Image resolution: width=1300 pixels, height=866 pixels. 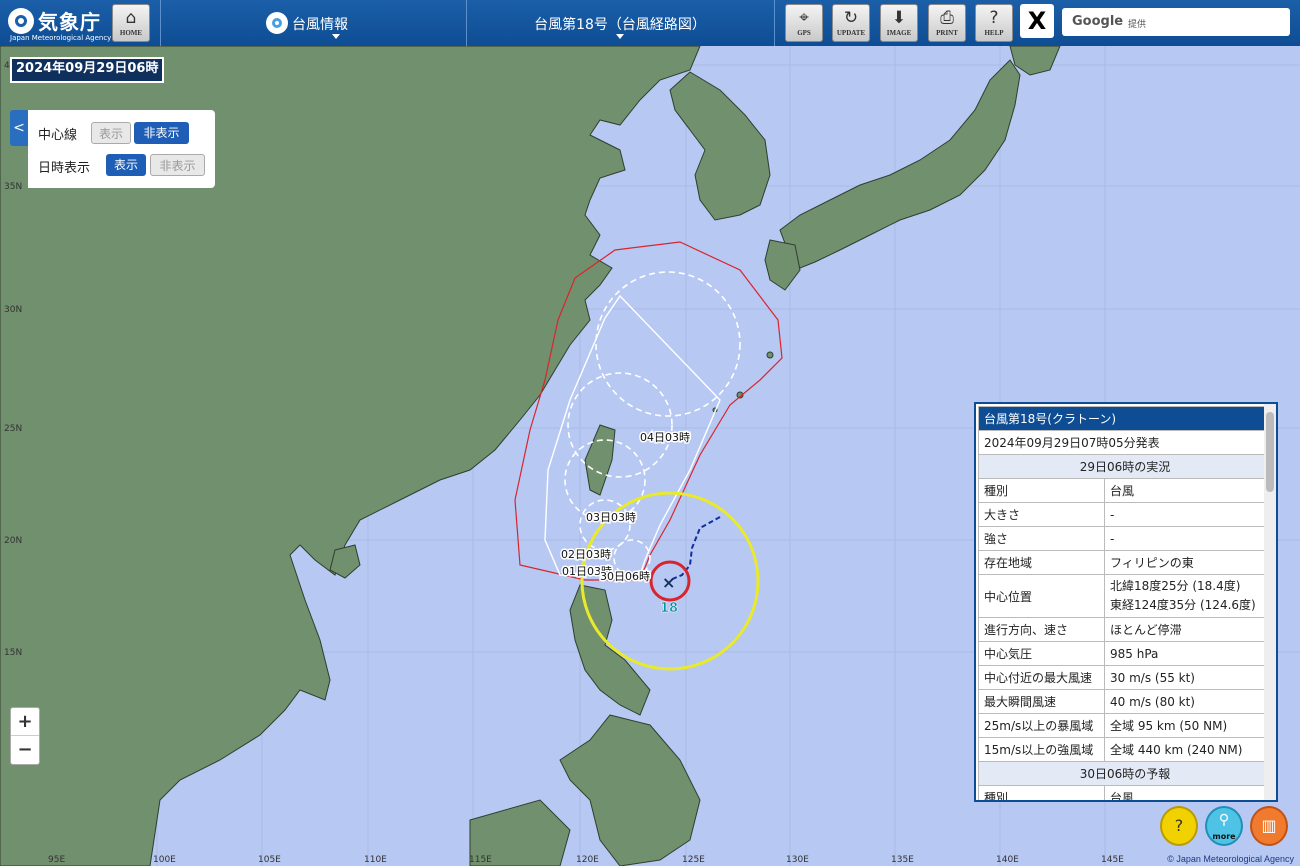 What do you see at coordinates (269, 860) in the screenshot?
I see `lon-label: 105E` at bounding box center [269, 860].